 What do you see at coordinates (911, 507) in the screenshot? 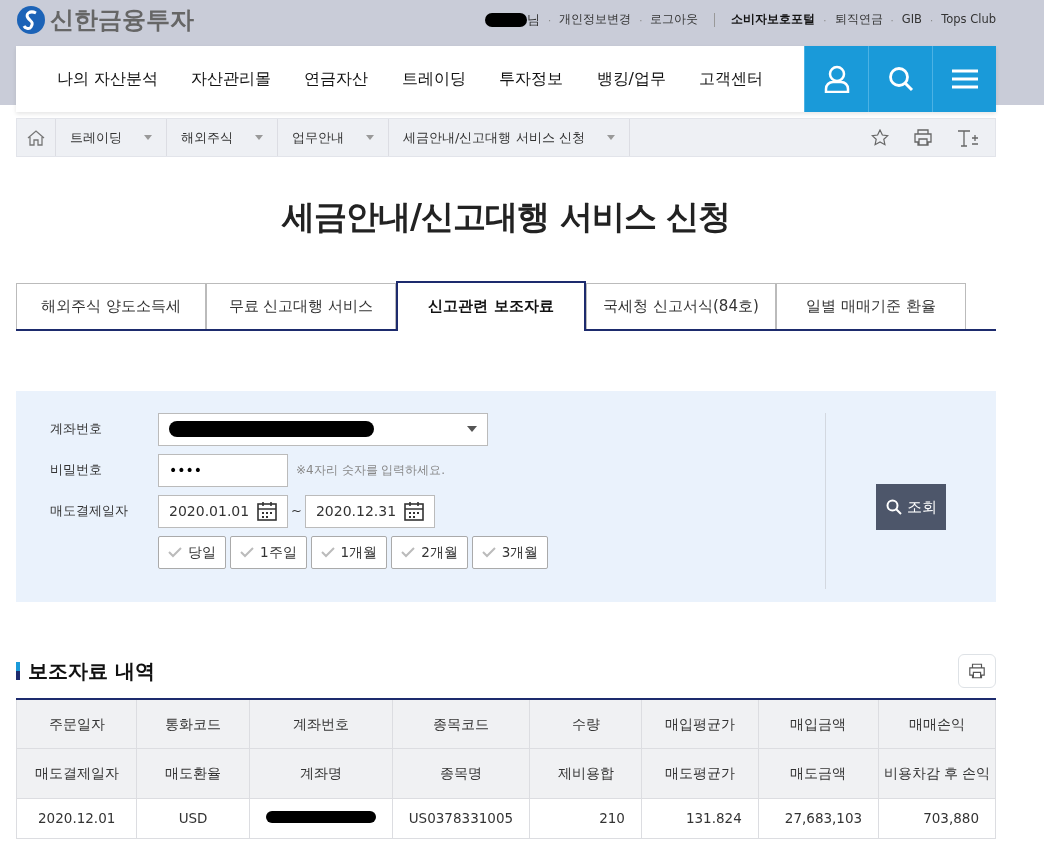
I see `search-button: 조회` at bounding box center [911, 507].